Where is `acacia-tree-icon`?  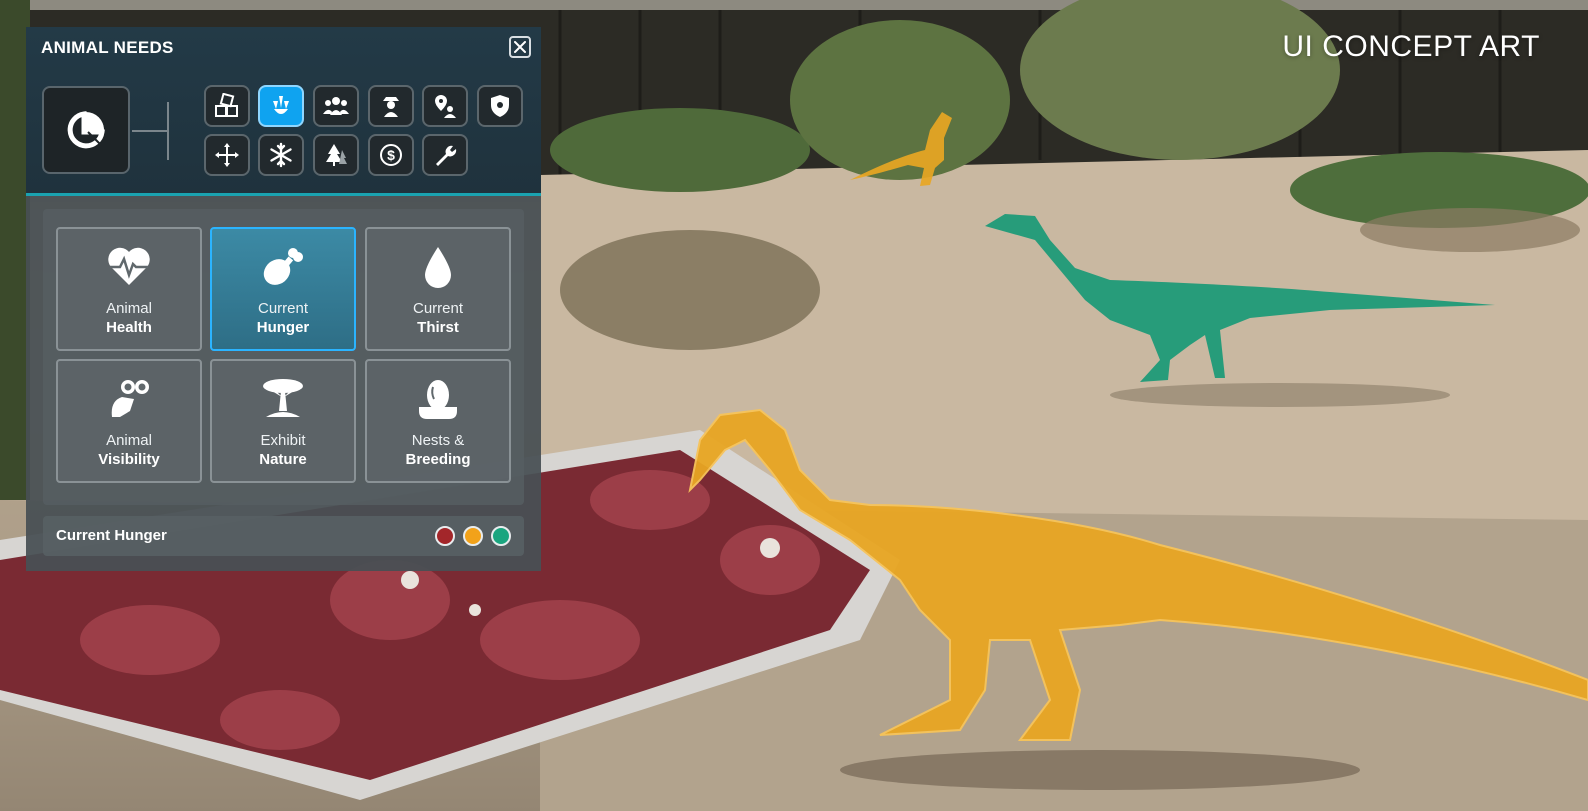
acacia-tree-icon is located at coordinates (283, 398).